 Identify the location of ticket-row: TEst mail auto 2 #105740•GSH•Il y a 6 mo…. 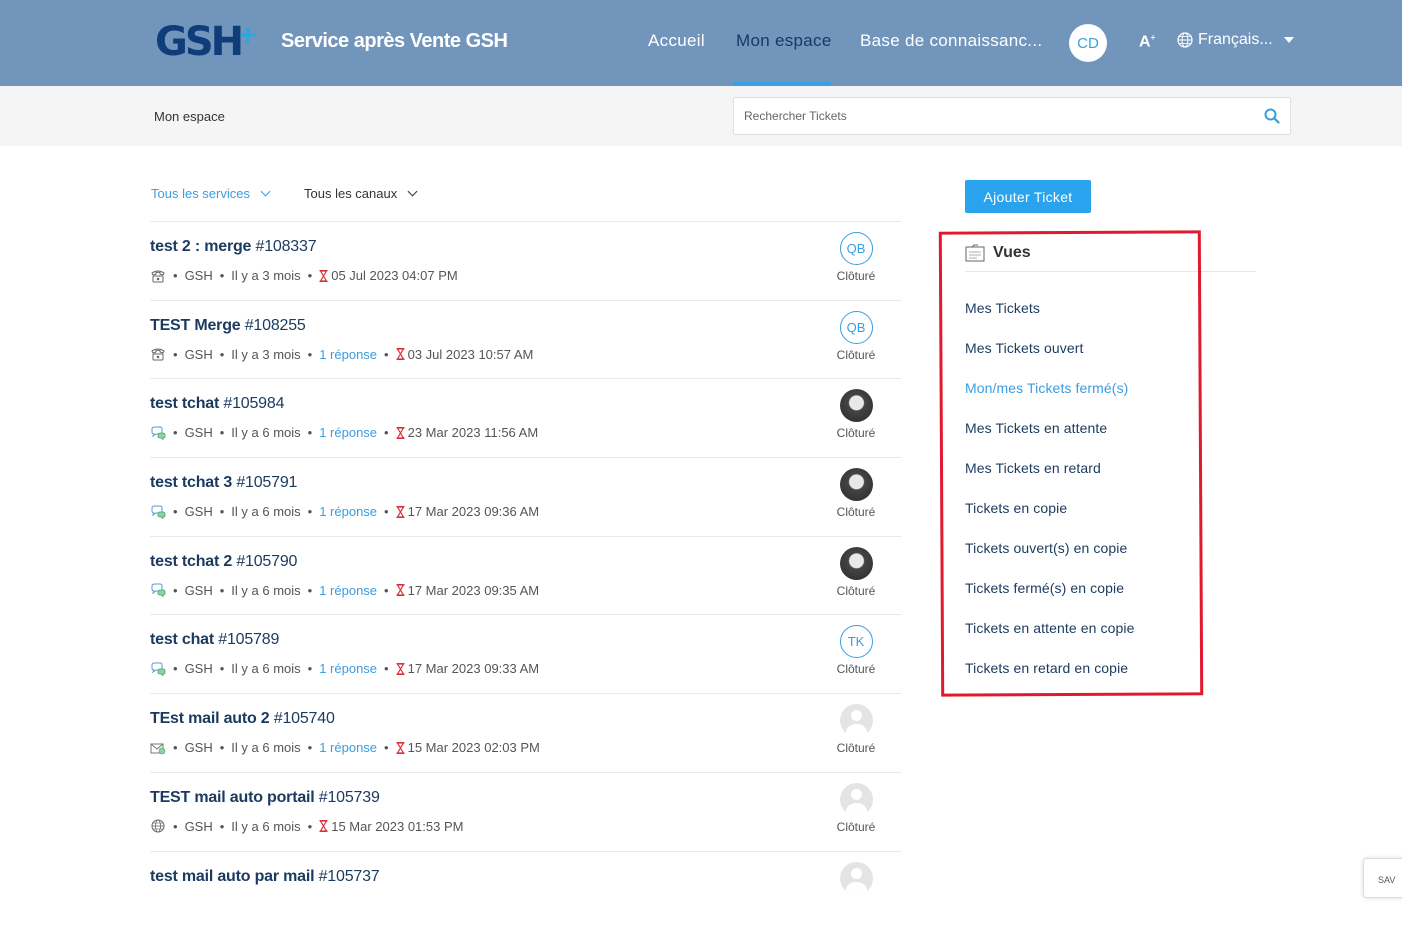
(525, 732).